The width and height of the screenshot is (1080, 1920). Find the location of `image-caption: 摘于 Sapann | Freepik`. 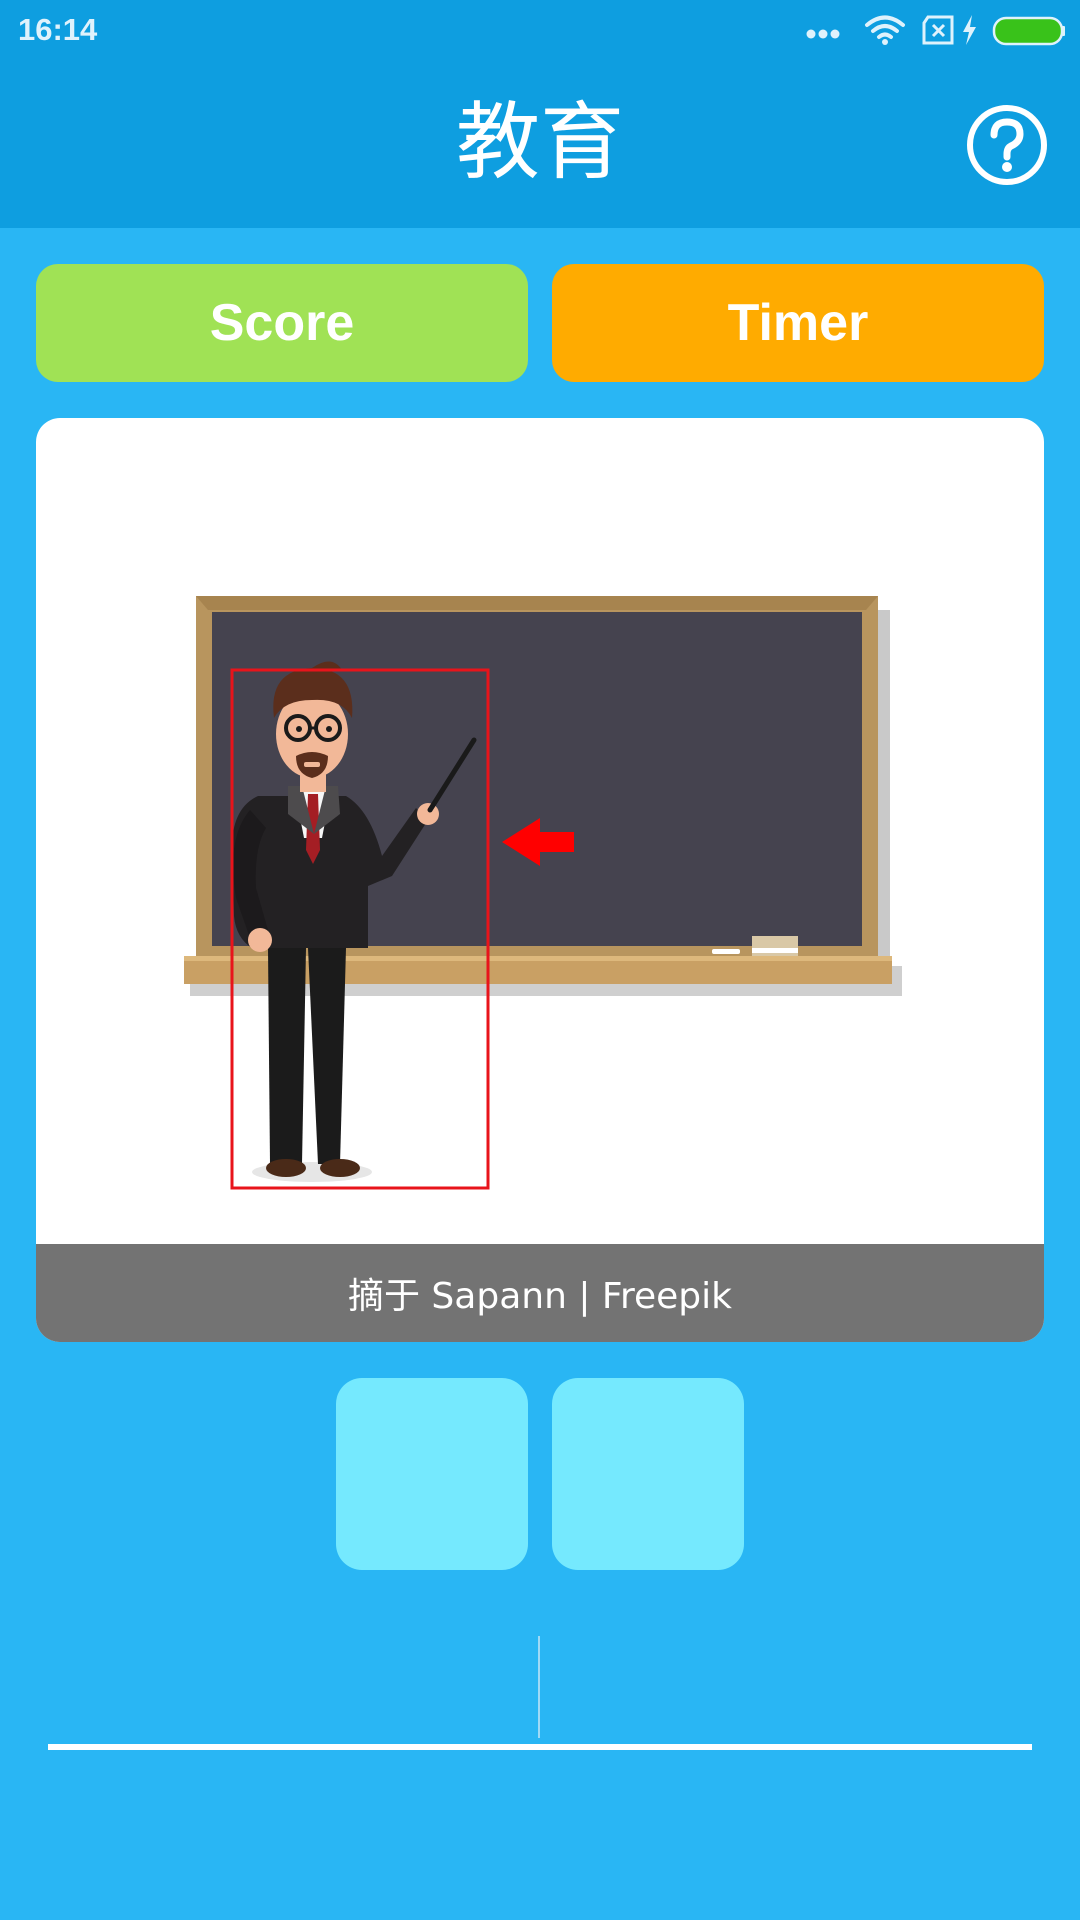

image-caption: 摘于 Sapann | Freepik is located at coordinates (540, 1293).